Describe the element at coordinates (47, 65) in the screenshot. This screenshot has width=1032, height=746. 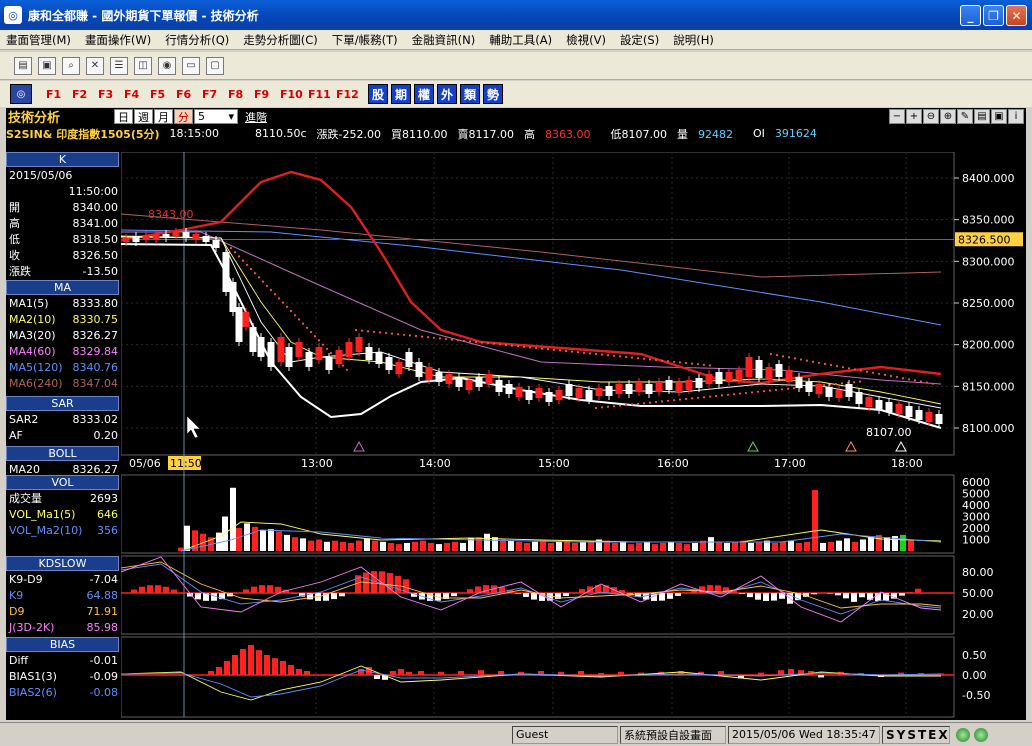
I see `monitor-icon: ▣` at that location.